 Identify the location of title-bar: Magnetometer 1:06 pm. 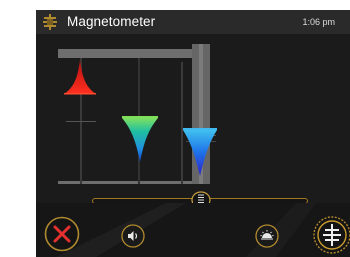
(193, 22).